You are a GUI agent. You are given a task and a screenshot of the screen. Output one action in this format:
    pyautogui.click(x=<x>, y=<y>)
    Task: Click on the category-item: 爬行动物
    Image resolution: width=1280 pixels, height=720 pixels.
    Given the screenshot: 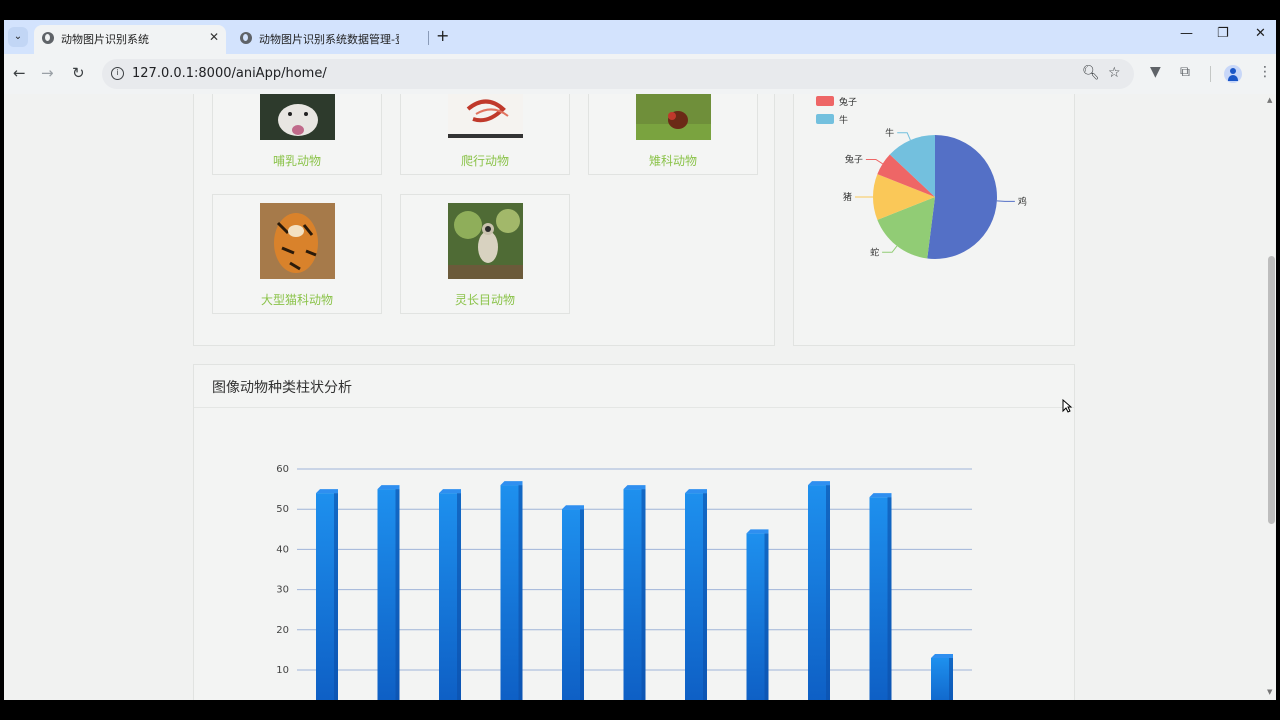 What is the action you would take?
    pyautogui.click(x=485, y=134)
    